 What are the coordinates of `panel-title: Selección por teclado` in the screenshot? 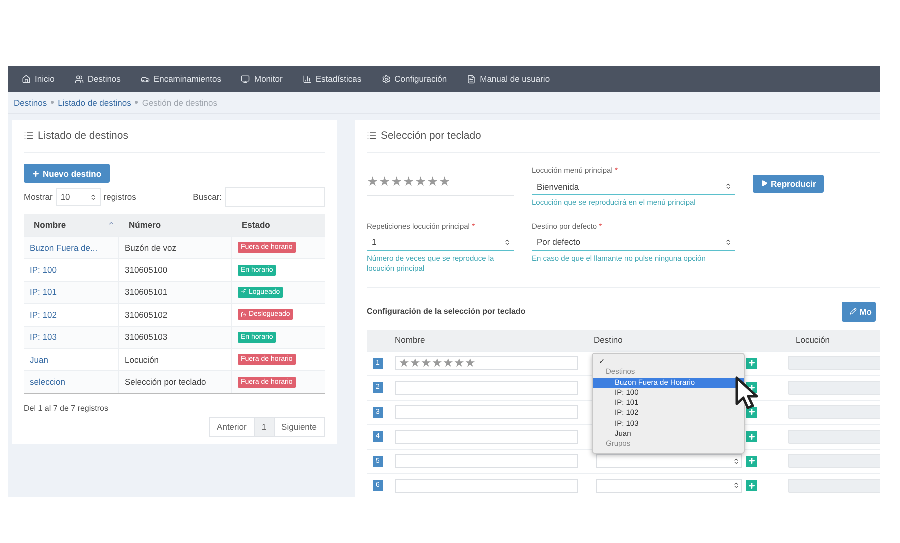 It's located at (431, 136).